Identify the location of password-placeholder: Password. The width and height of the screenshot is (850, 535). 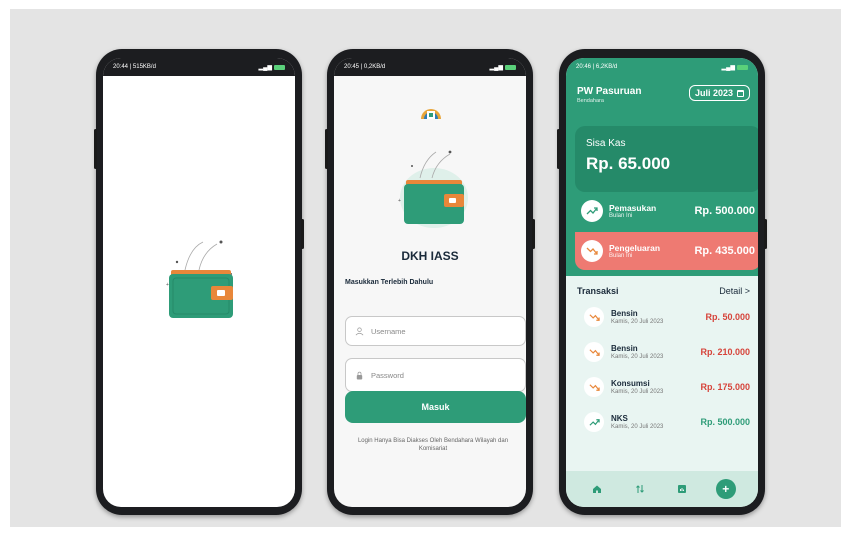
(387, 375).